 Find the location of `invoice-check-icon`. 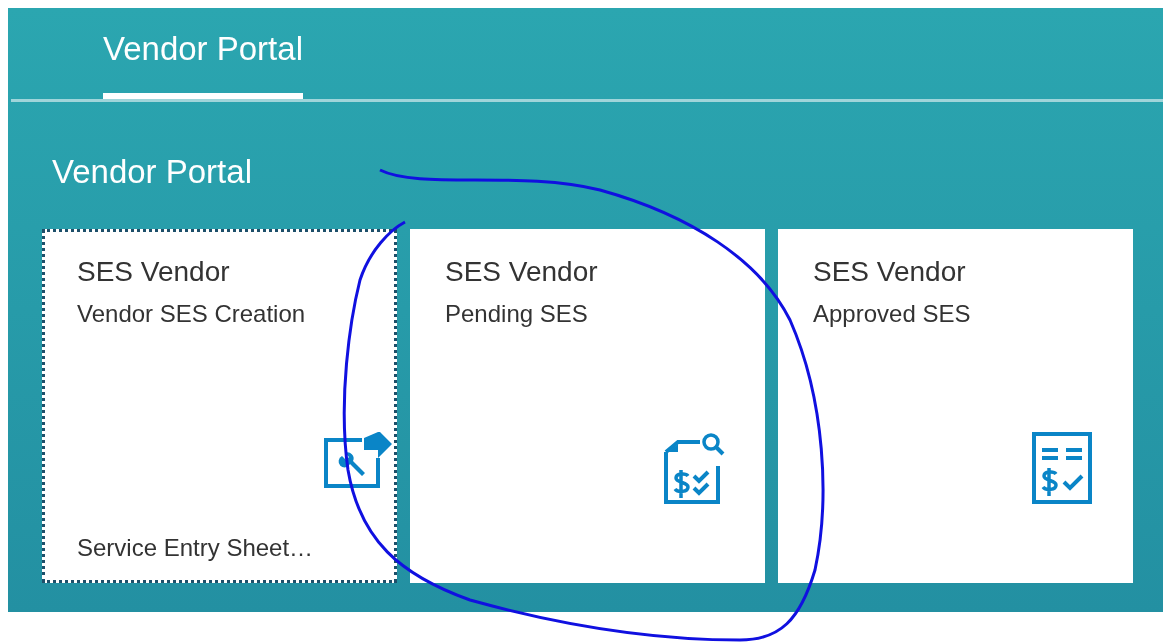

invoice-check-icon is located at coordinates (1063, 469).